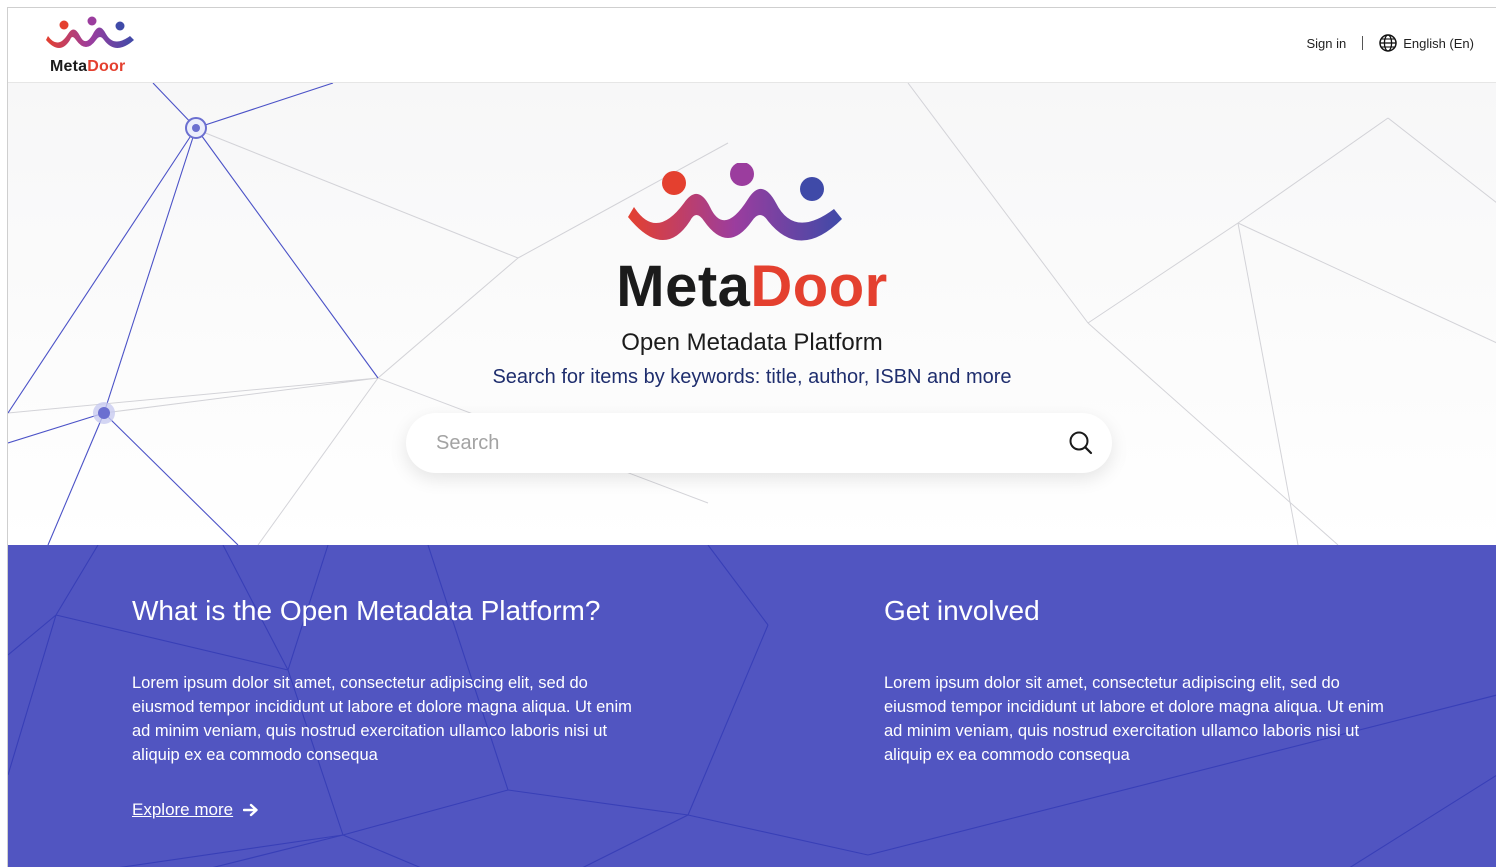 This screenshot has height=867, width=1496. What do you see at coordinates (1363, 43) in the screenshot?
I see `header-divider` at bounding box center [1363, 43].